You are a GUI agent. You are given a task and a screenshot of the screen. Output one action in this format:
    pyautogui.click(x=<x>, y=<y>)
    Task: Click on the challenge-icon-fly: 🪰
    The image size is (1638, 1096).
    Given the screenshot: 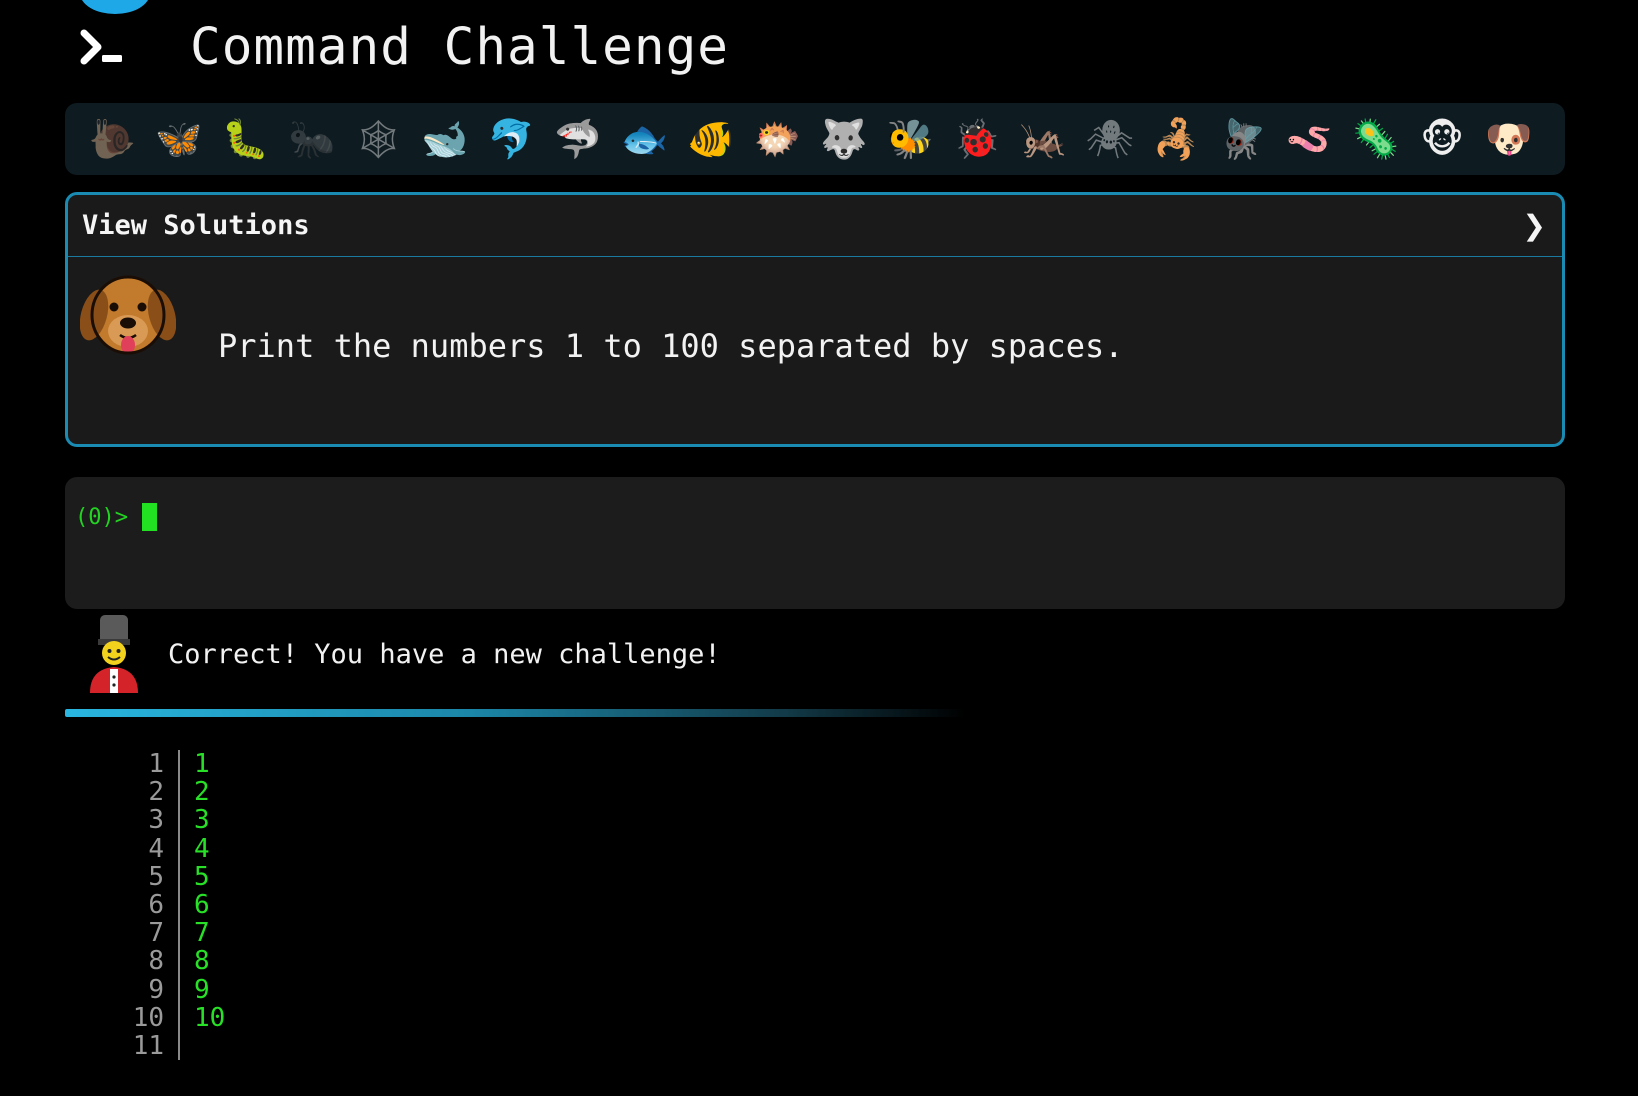 What is the action you would take?
    pyautogui.click(x=1243, y=139)
    